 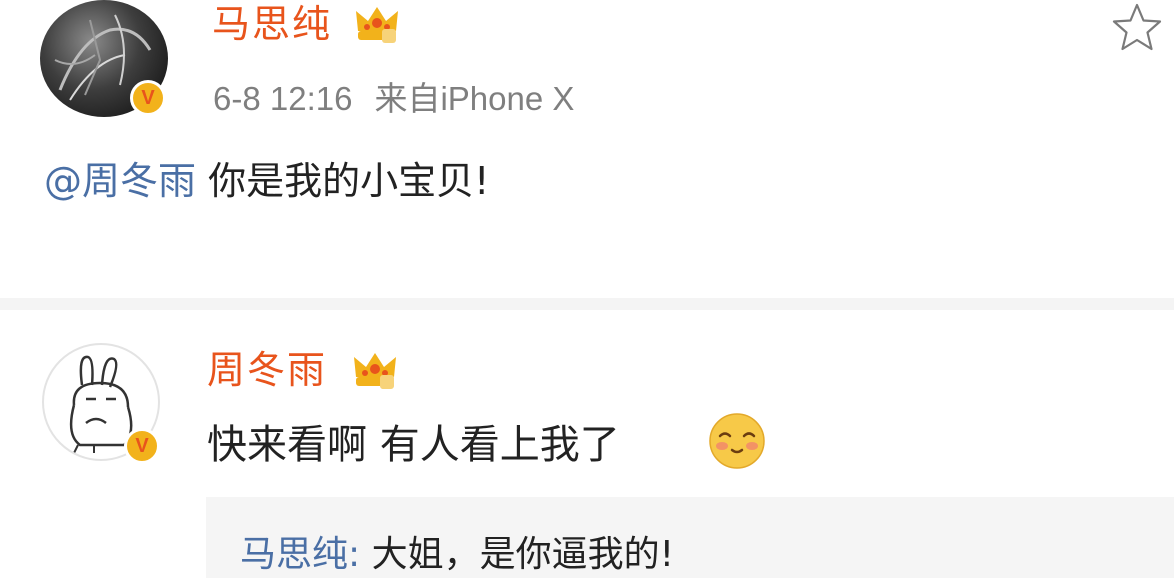 What do you see at coordinates (413, 445) in the screenshot?
I see `comment-text: 快来看啊 有人看上我了` at bounding box center [413, 445].